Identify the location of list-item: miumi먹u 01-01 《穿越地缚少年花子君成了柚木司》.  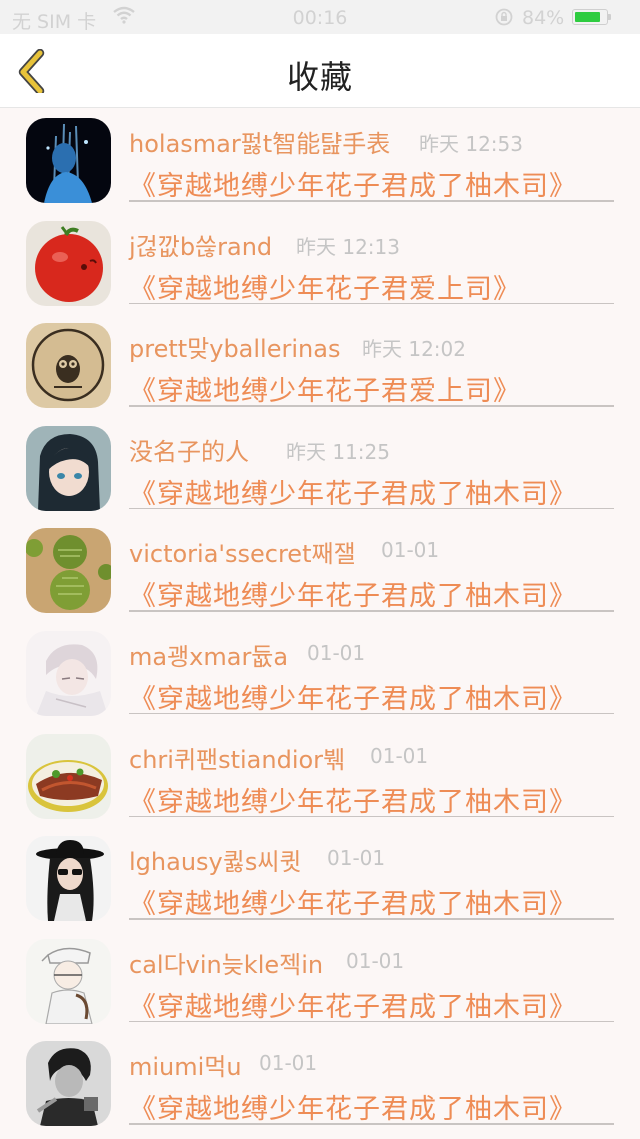
(320, 1082).